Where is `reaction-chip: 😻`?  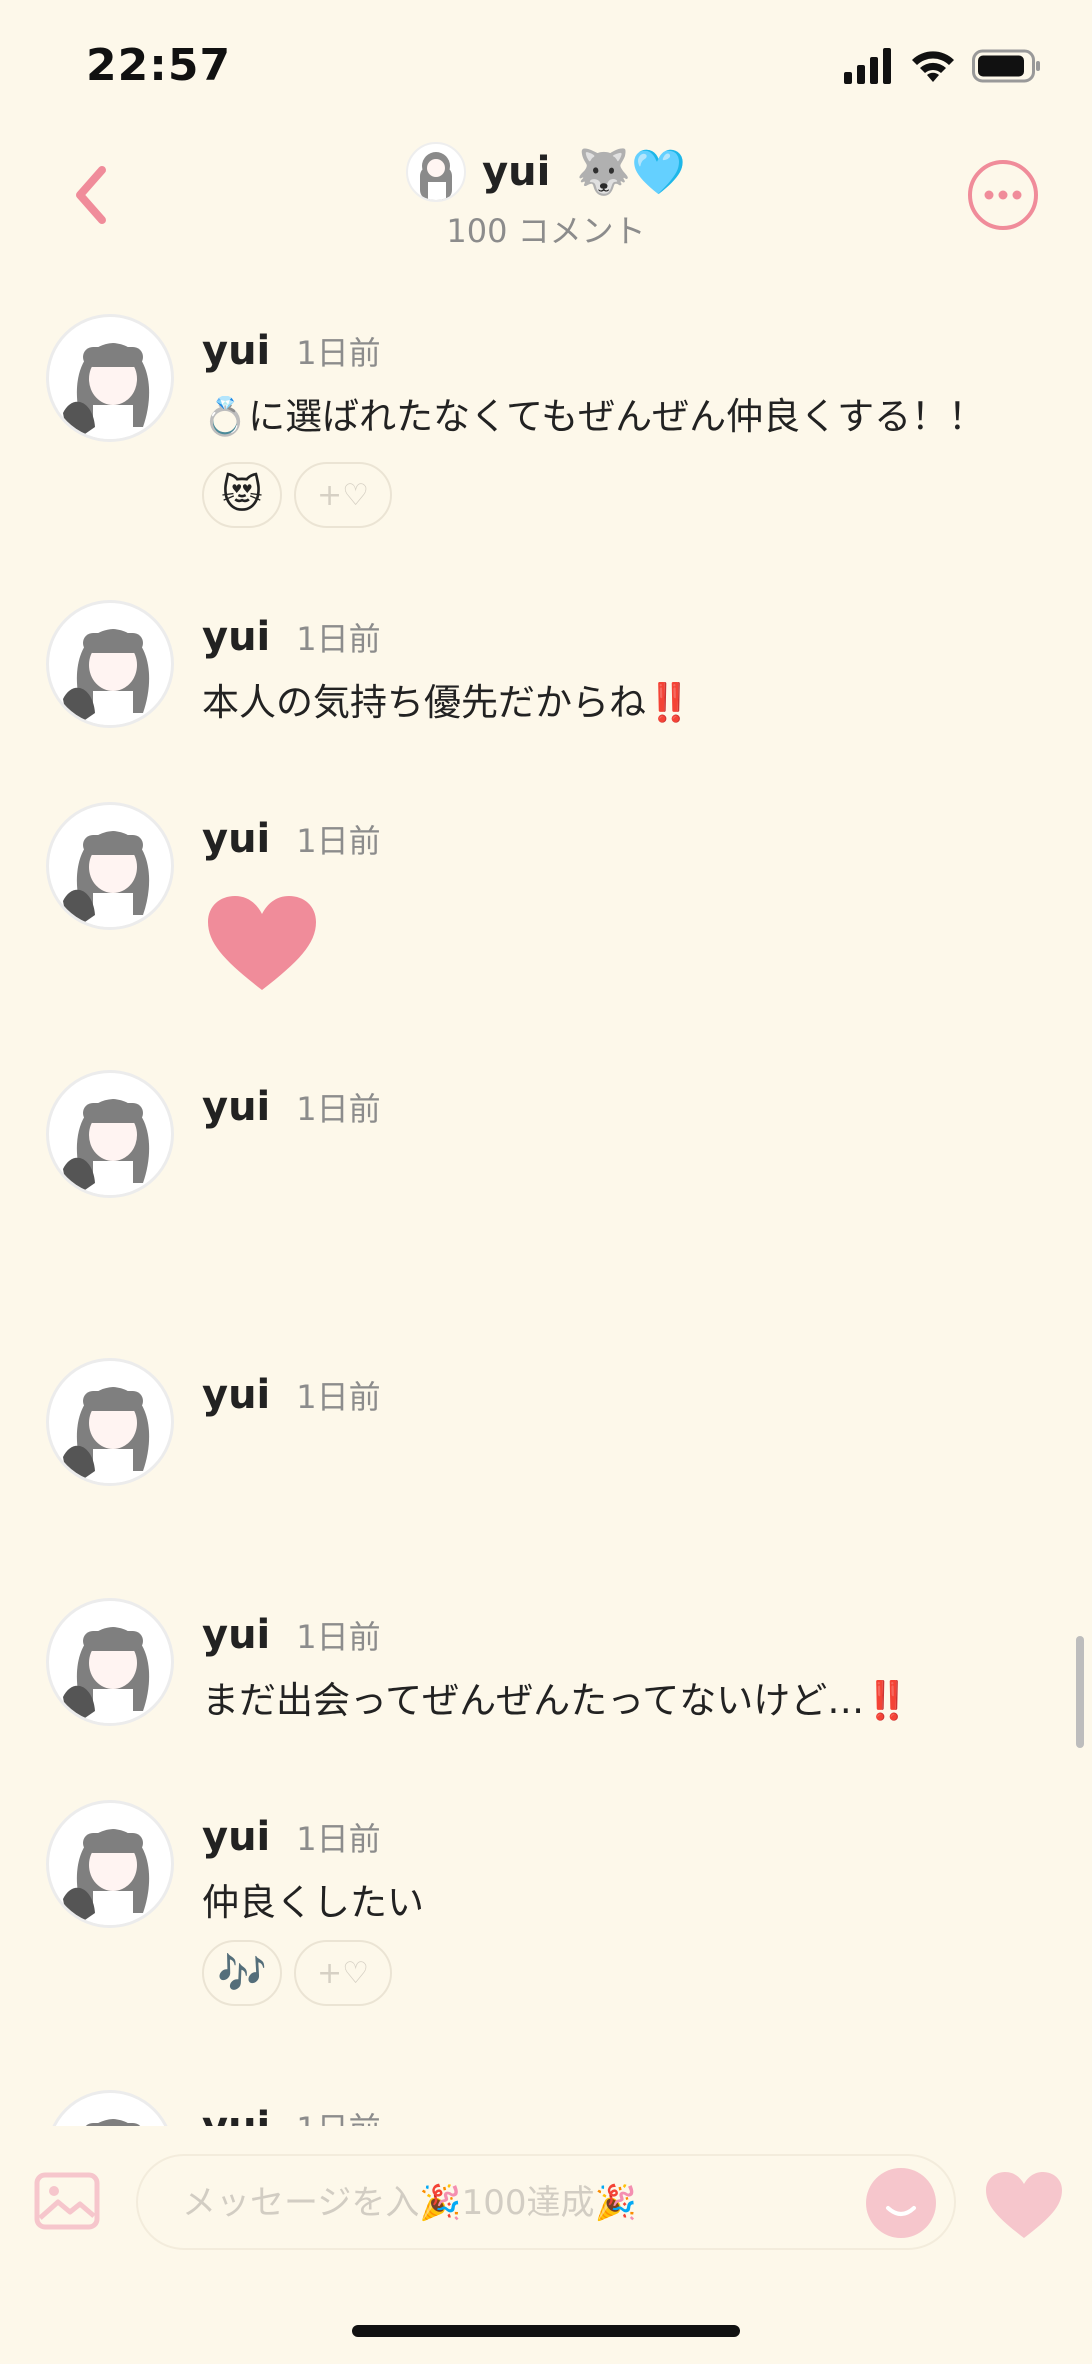 reaction-chip: 😻 is located at coordinates (242, 495).